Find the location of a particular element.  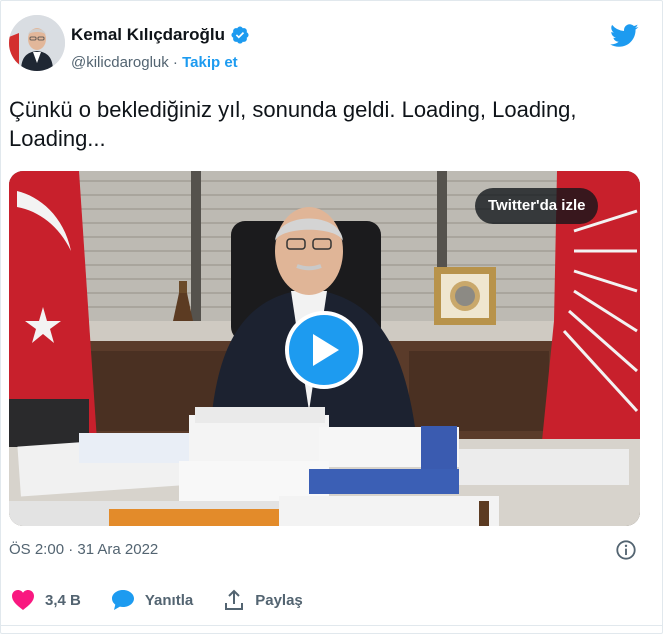

reply-button: Yanıtla is located at coordinates (152, 600).